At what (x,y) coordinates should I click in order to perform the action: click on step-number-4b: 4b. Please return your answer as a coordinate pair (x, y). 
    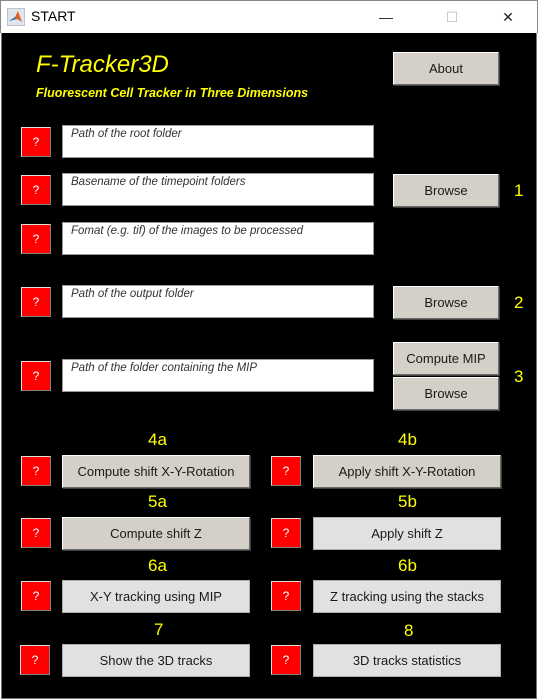
    Looking at the image, I should click on (407, 439).